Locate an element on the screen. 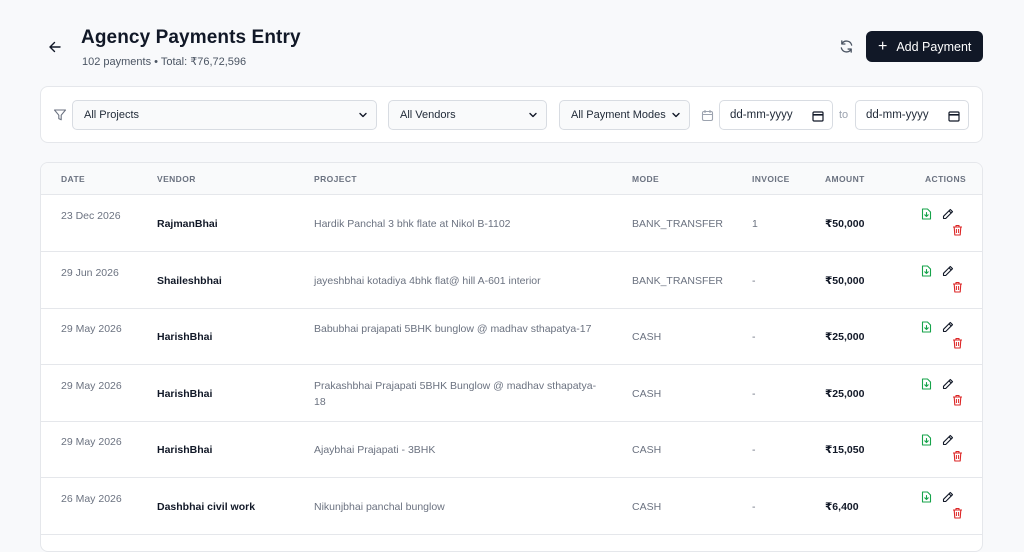 The height and width of the screenshot is (552, 1024). arrow-left-icon is located at coordinates (55, 47).